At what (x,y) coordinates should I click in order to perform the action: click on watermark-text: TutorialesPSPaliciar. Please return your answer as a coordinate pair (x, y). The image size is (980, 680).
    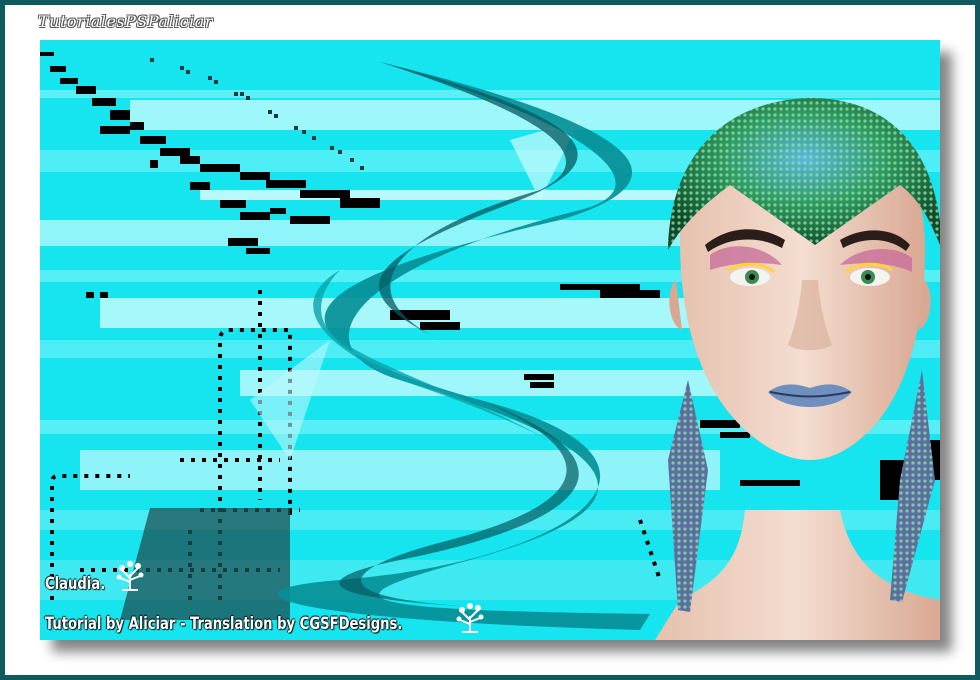
    Looking at the image, I should click on (125, 21).